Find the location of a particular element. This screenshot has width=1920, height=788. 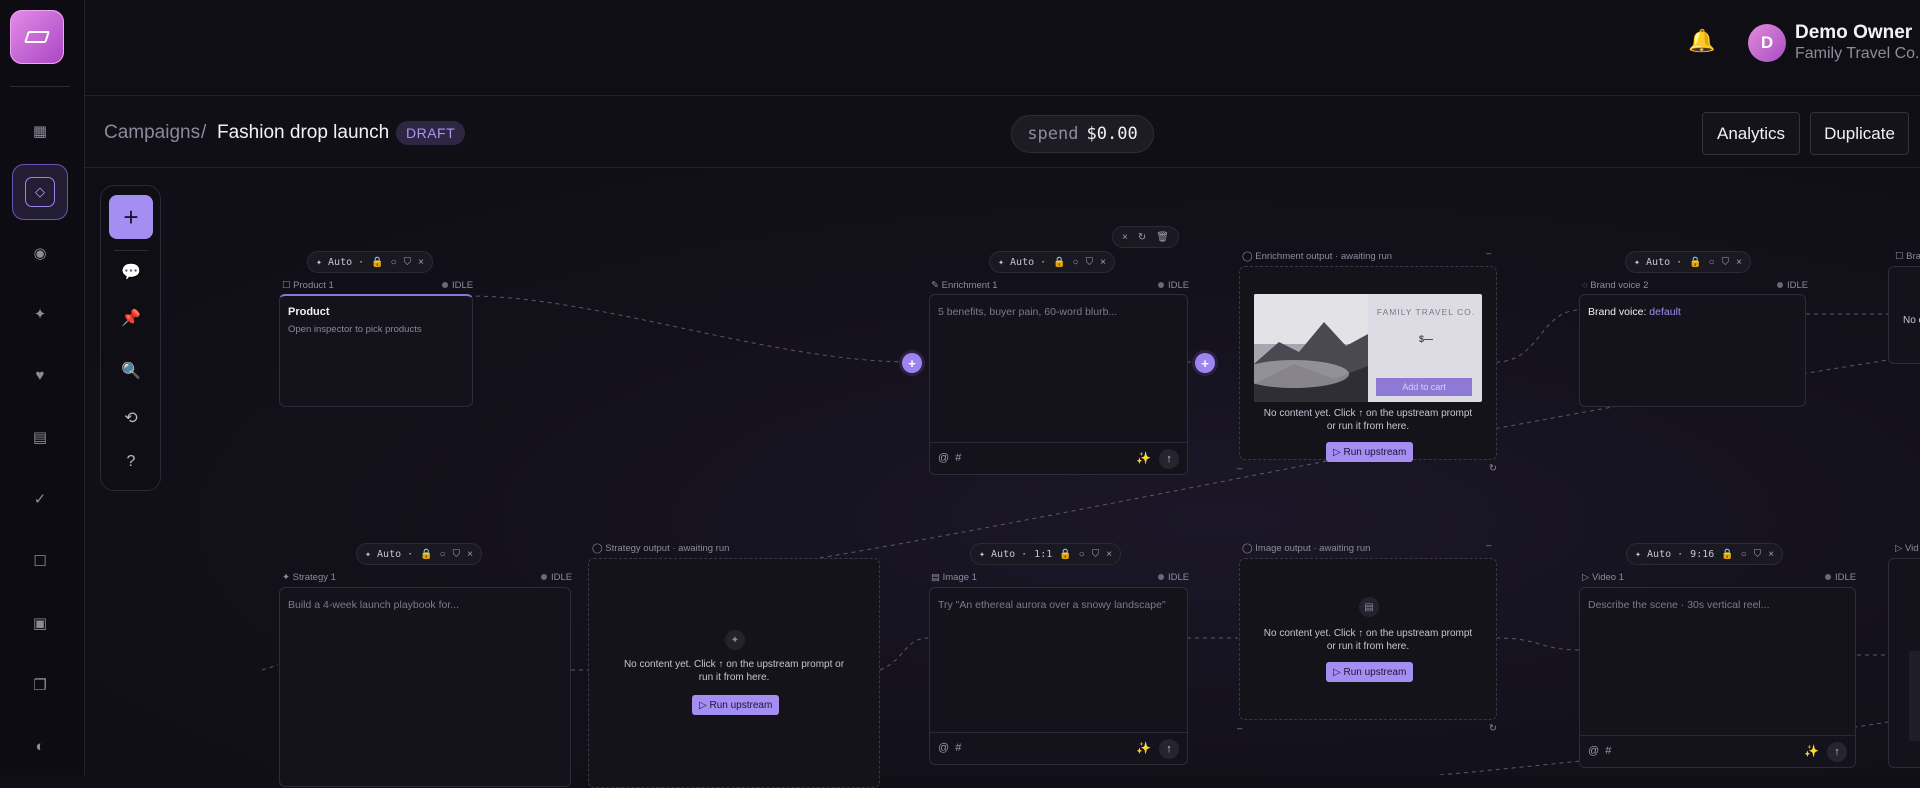

partial-node-scrollbar is located at coordinates (1914, 696).